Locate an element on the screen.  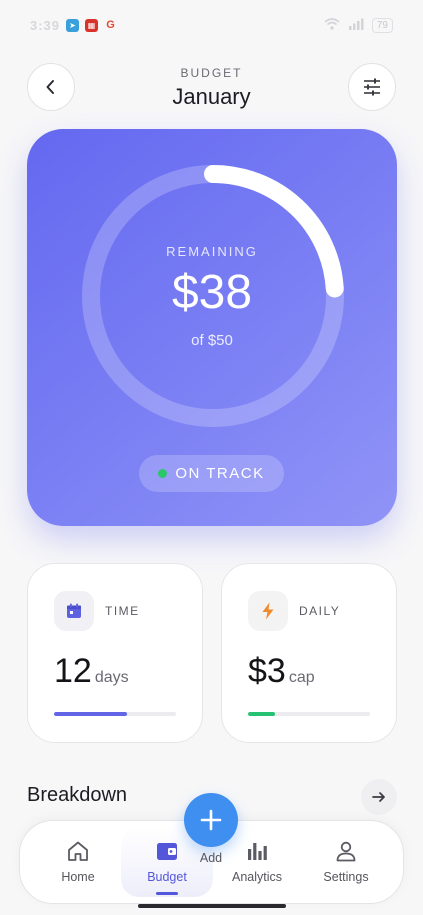
remaining-label: REMAINING is located at coordinates (212, 251).